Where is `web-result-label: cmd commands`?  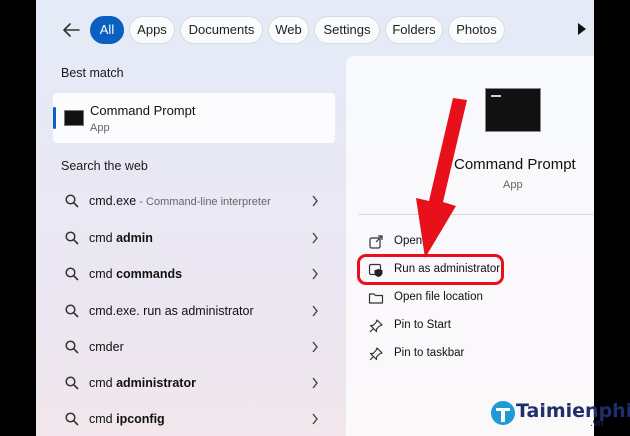 web-result-label: cmd commands is located at coordinates (136, 274).